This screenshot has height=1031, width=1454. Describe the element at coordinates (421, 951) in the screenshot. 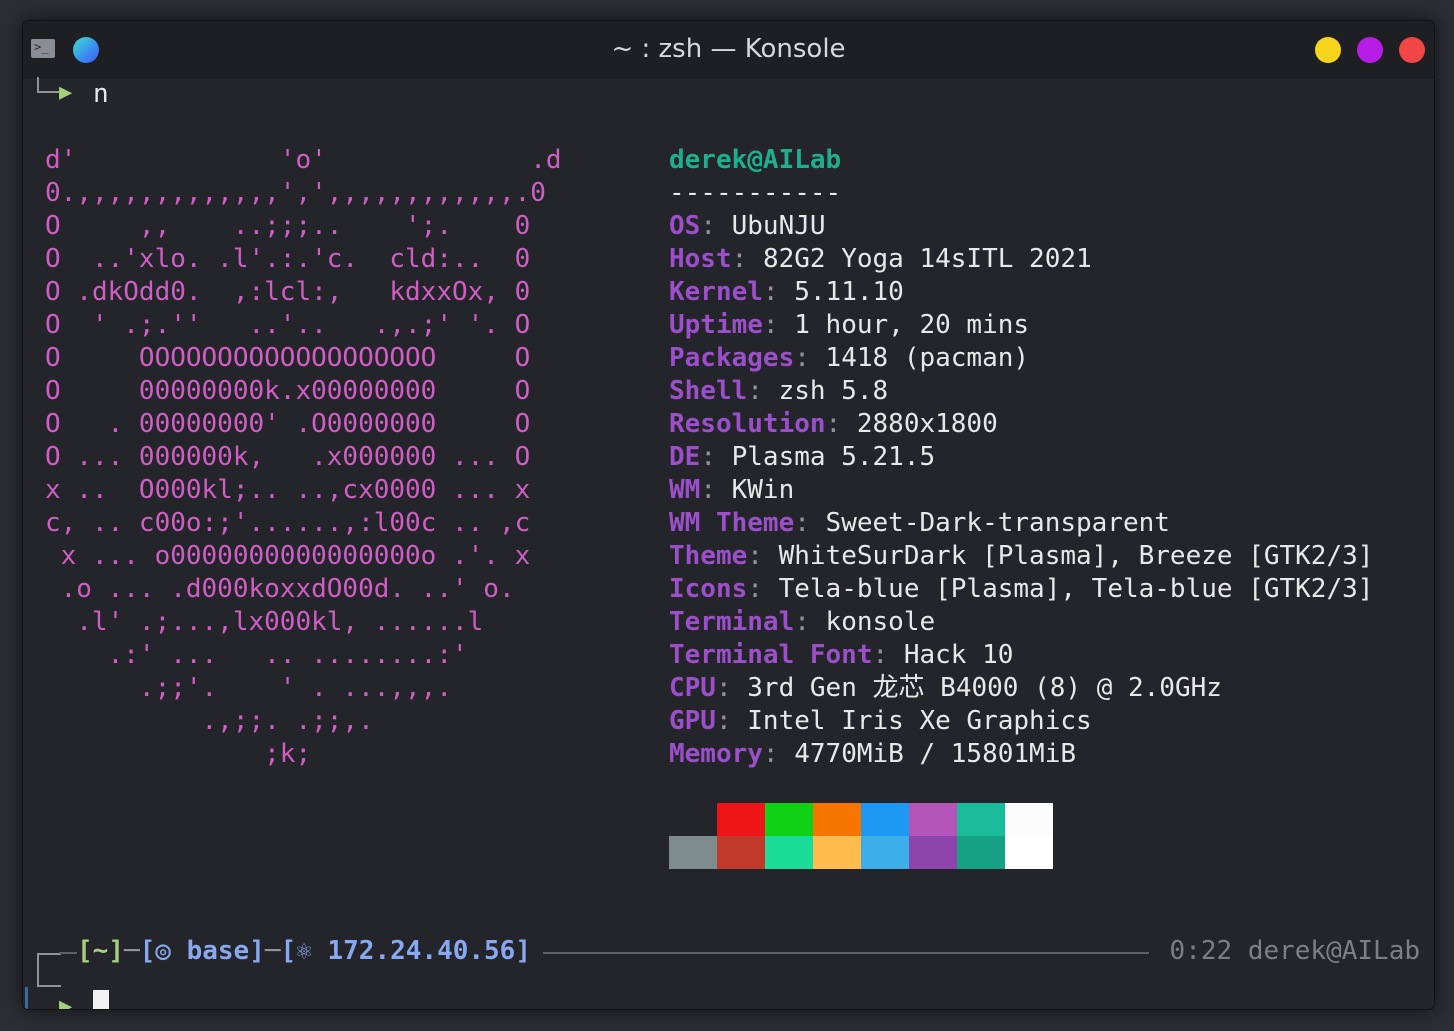

I see `ip-text: 172.24.40.56` at that location.